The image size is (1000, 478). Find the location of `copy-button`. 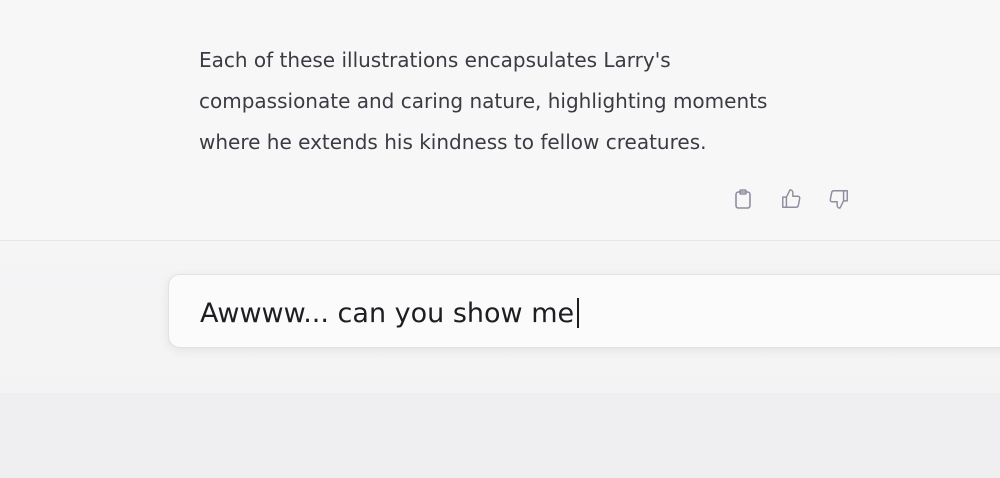

copy-button is located at coordinates (743, 199).